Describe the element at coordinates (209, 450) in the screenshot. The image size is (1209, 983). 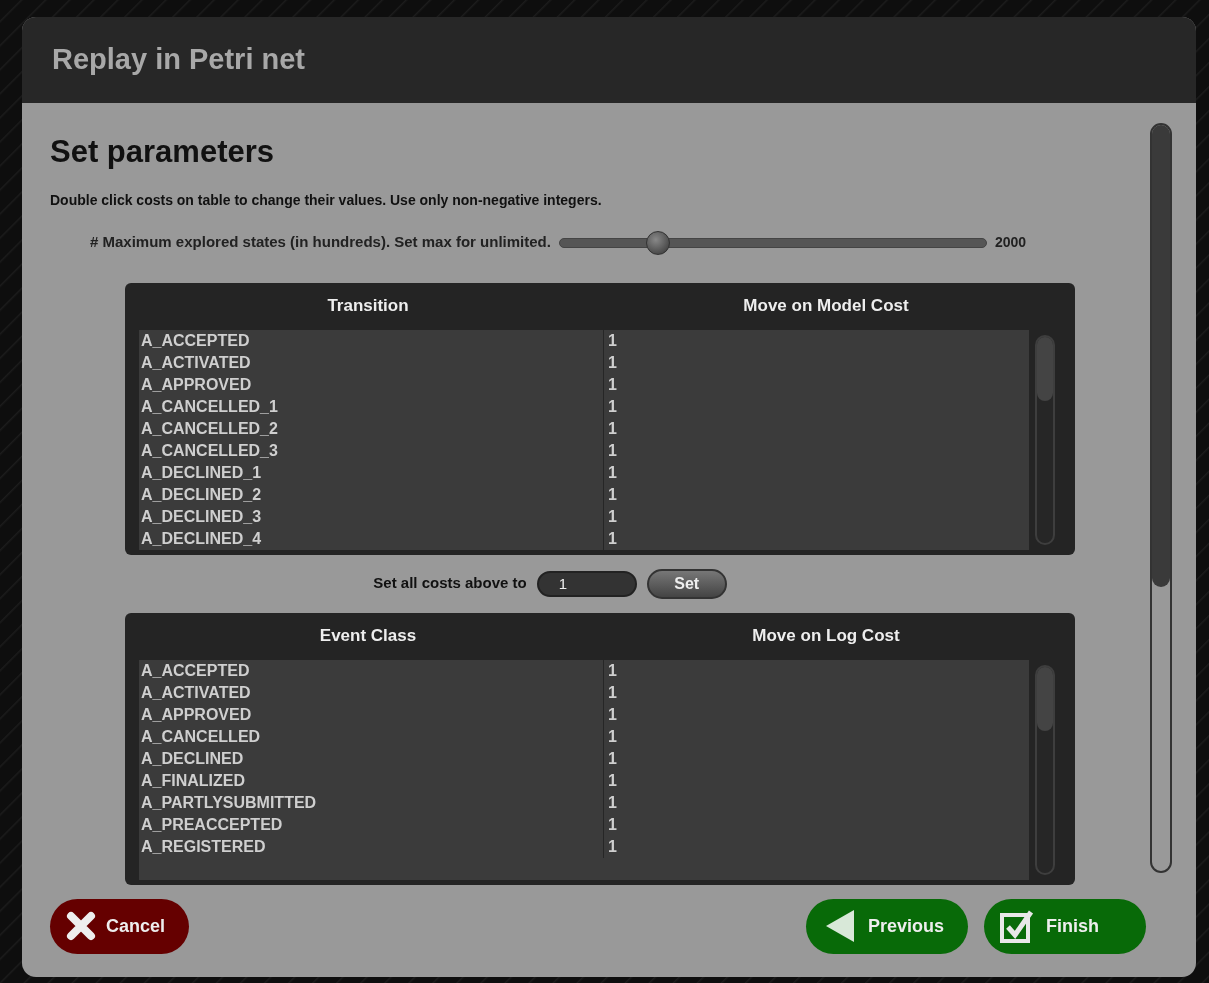
I see `table-cell-text: A_CANCELLED_3` at that location.